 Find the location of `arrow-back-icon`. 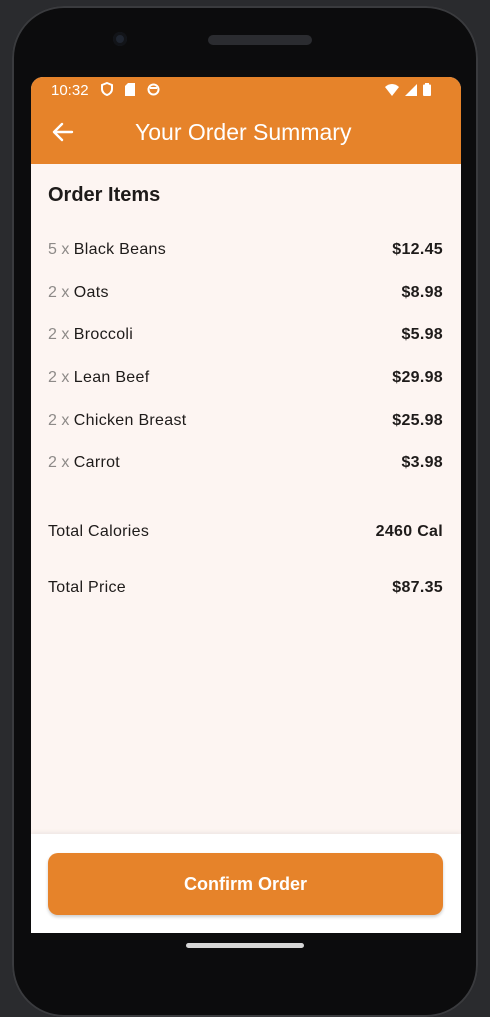

arrow-back-icon is located at coordinates (63, 134).